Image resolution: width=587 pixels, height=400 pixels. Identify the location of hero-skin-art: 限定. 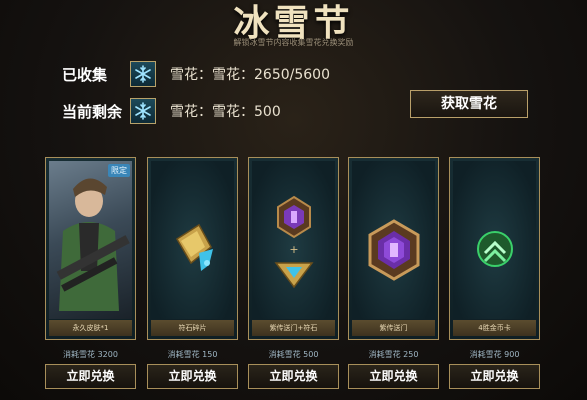
(90, 240).